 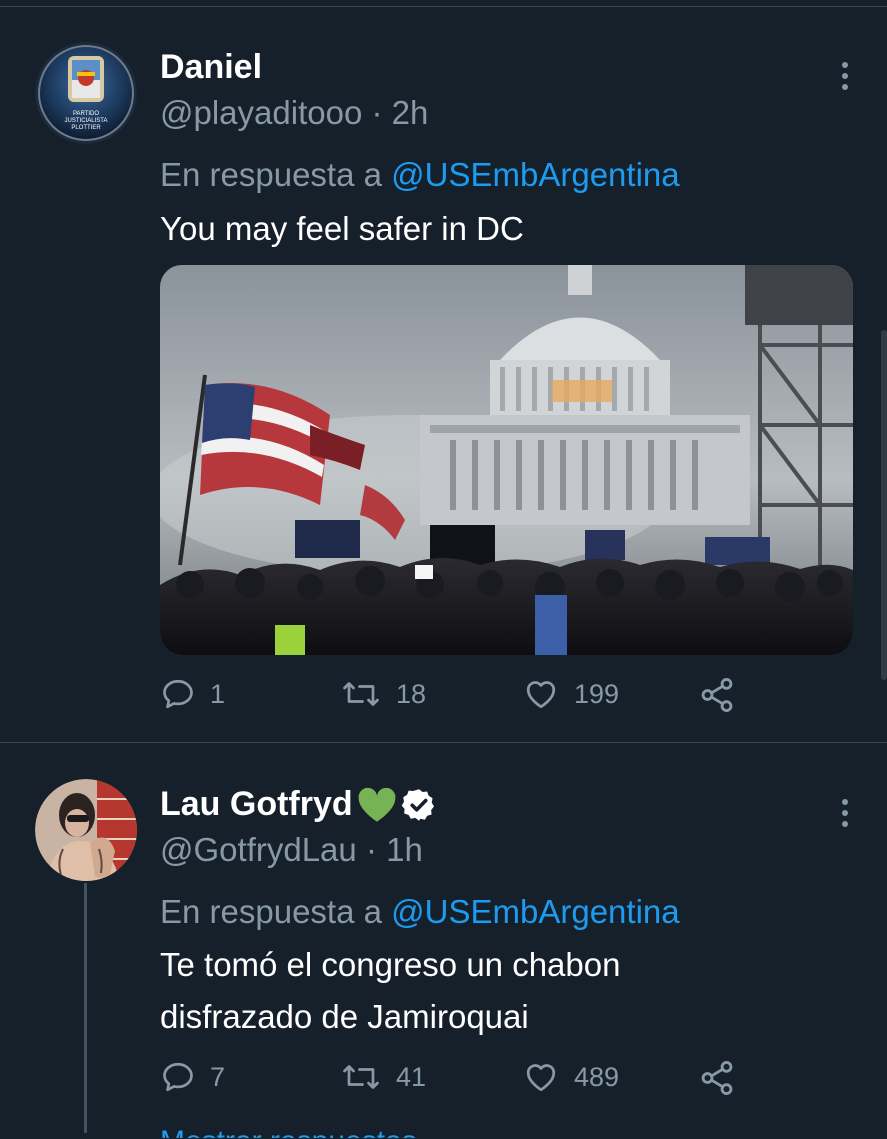 I want to click on show-replies-link: Mostrar respuestas, so click(x=288, y=1131).